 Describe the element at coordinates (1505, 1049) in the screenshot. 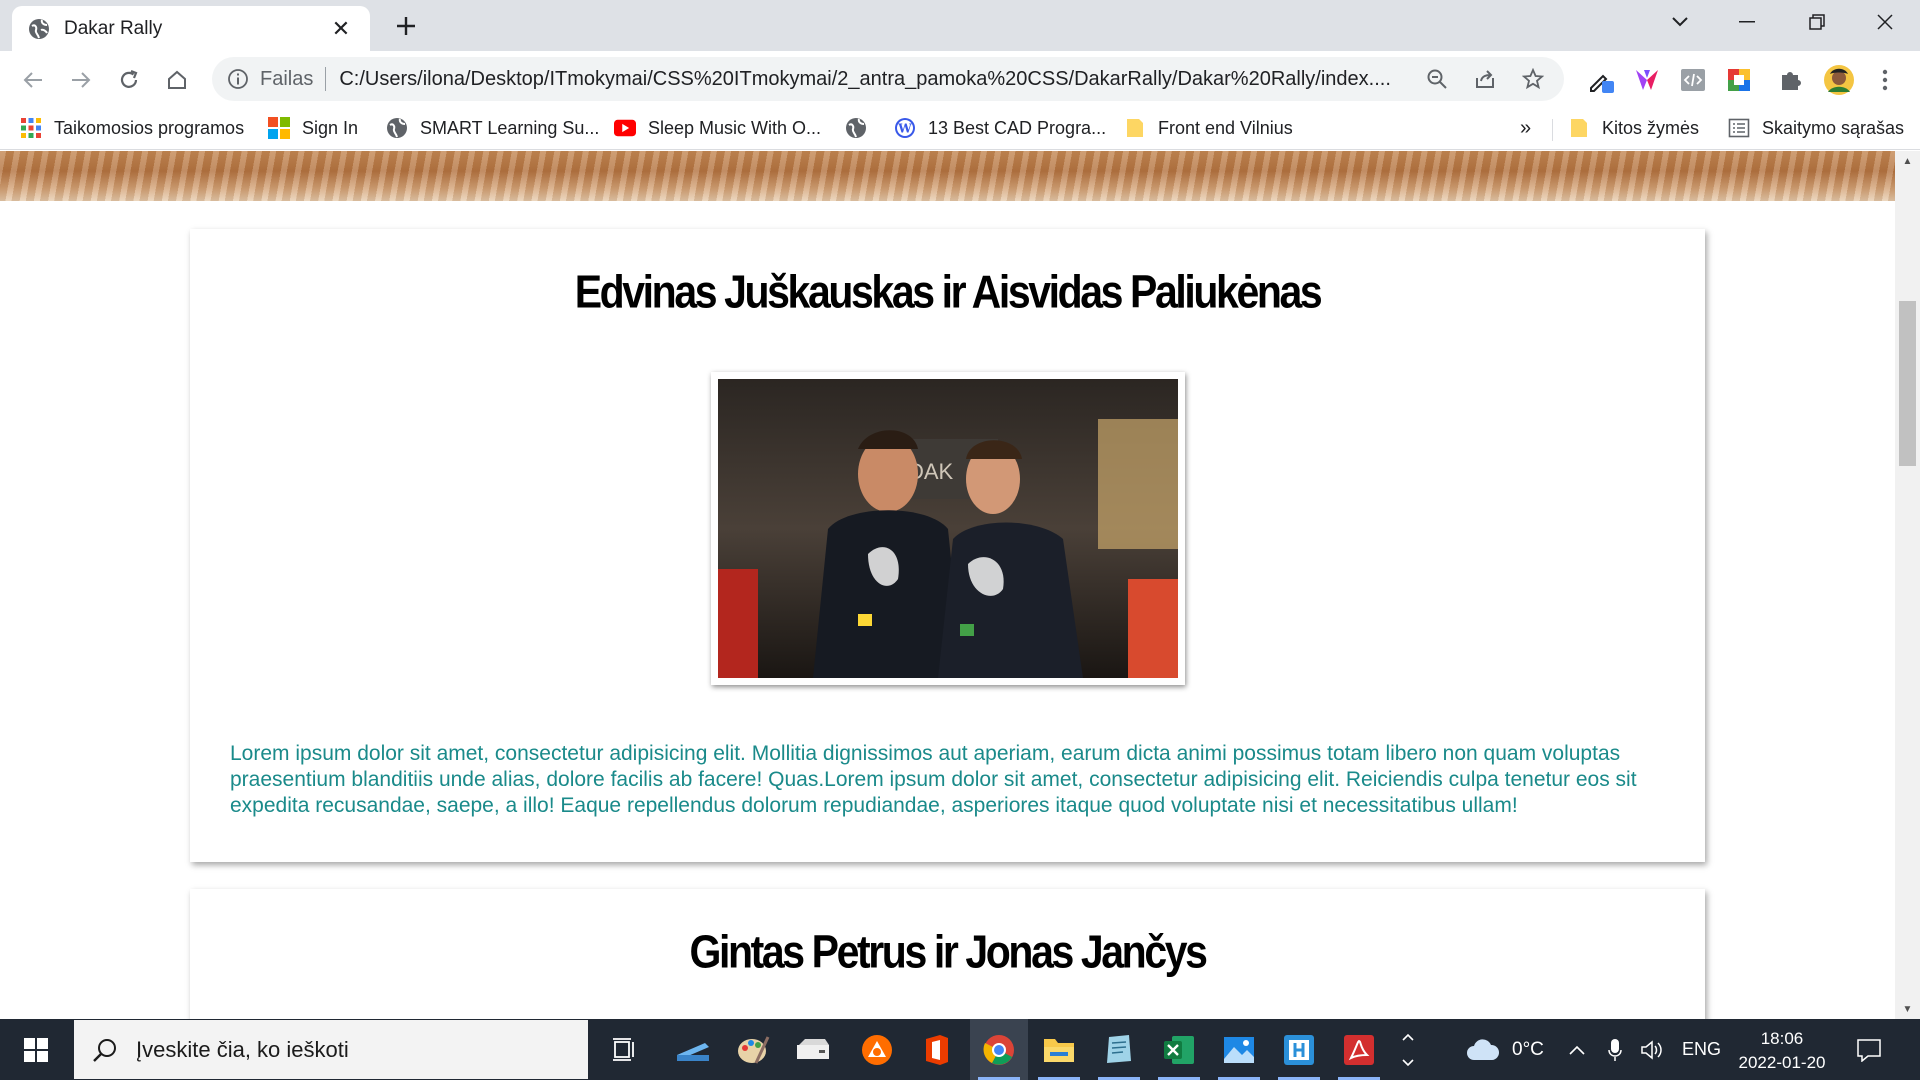

I see `weather-widget: 0°C` at that location.